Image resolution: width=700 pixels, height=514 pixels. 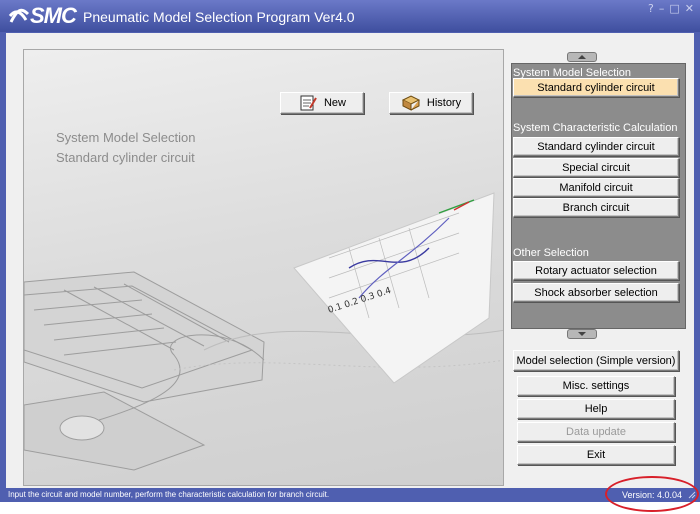 What do you see at coordinates (662, 9) in the screenshot?
I see `minimize-icon: –` at bounding box center [662, 9].